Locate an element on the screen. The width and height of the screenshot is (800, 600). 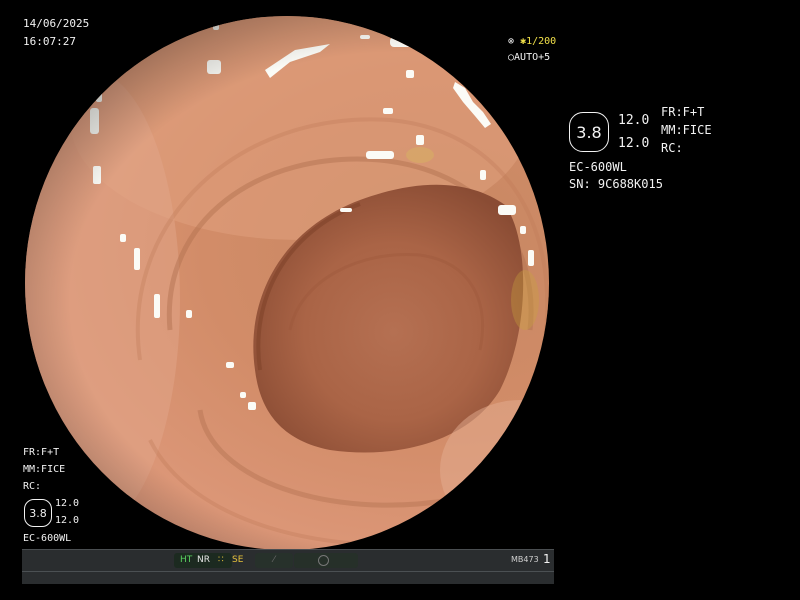
auto-value: AUTO+5 is located at coordinates (532, 57).